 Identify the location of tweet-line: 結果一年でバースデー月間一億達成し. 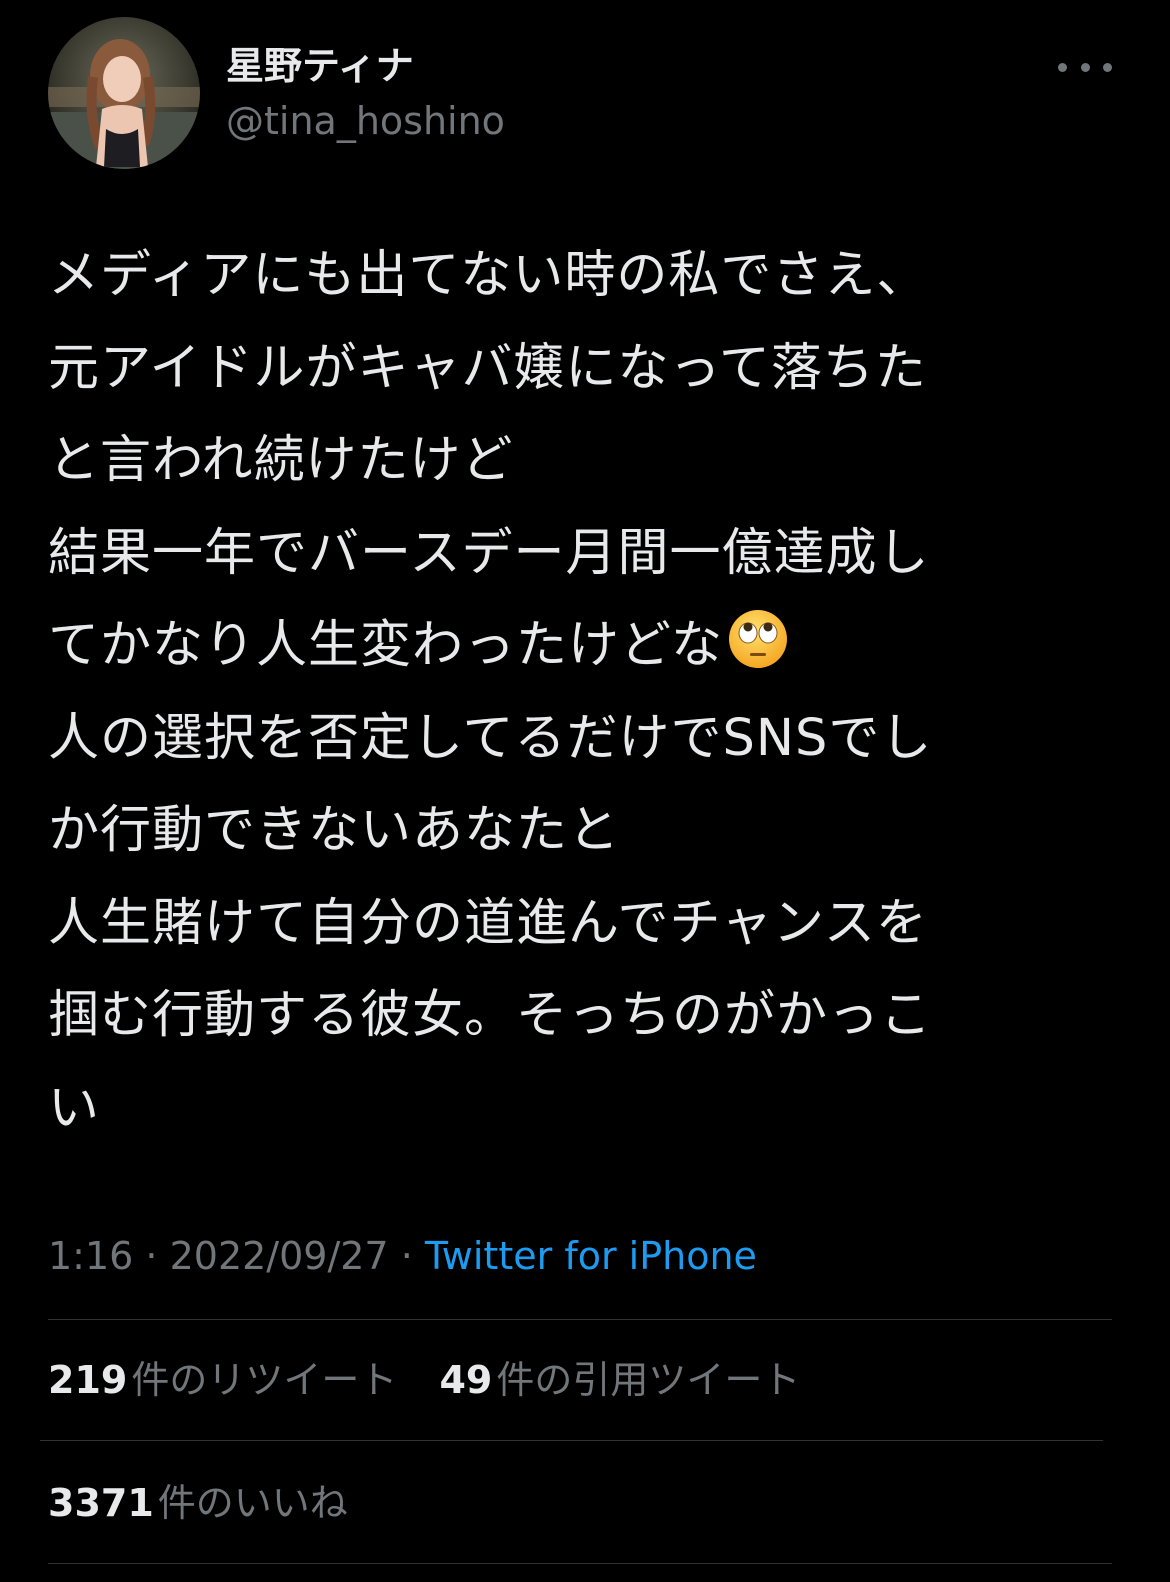
(489, 553).